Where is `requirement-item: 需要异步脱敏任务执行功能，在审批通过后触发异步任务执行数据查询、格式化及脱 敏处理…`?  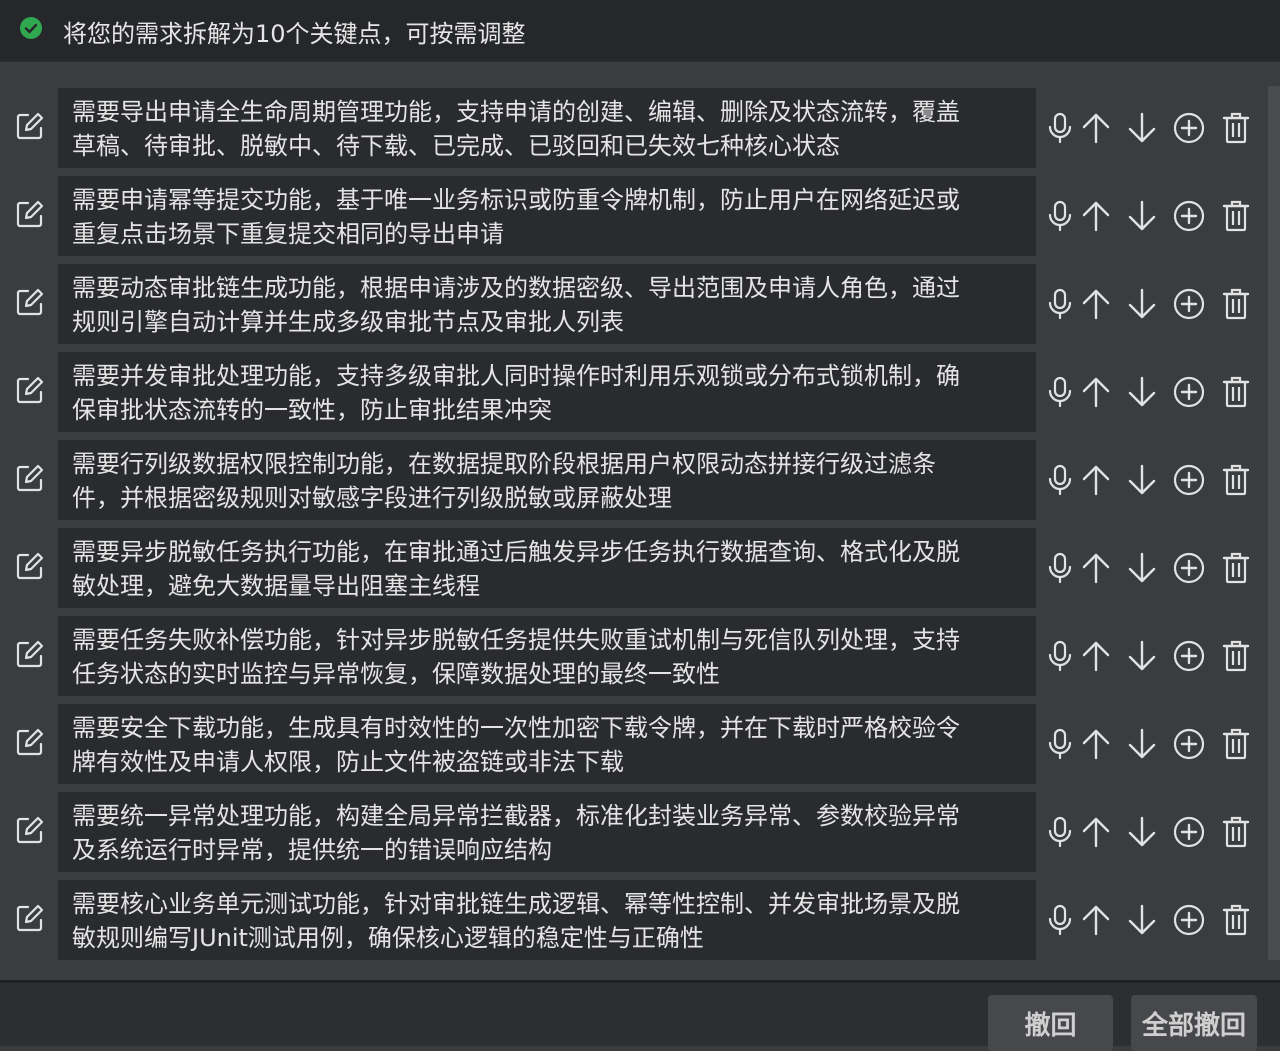 requirement-item: 需要异步脱敏任务执行功能，在审批通过后触发异步任务执行数据查询、格式化及脱 敏处理… is located at coordinates (633, 568).